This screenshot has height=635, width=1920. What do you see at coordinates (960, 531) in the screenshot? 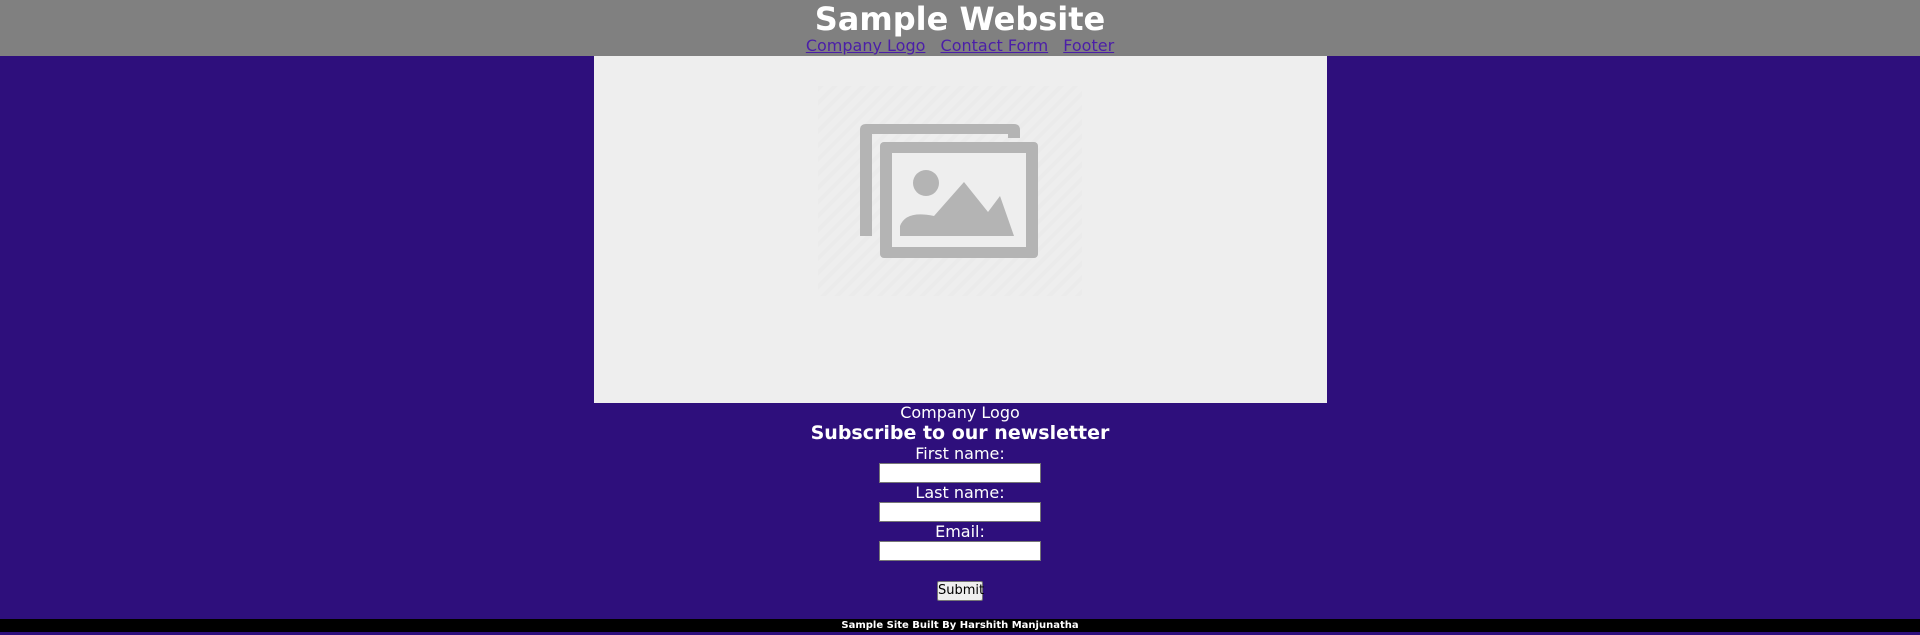
I see `email-label: Email:` at bounding box center [960, 531].